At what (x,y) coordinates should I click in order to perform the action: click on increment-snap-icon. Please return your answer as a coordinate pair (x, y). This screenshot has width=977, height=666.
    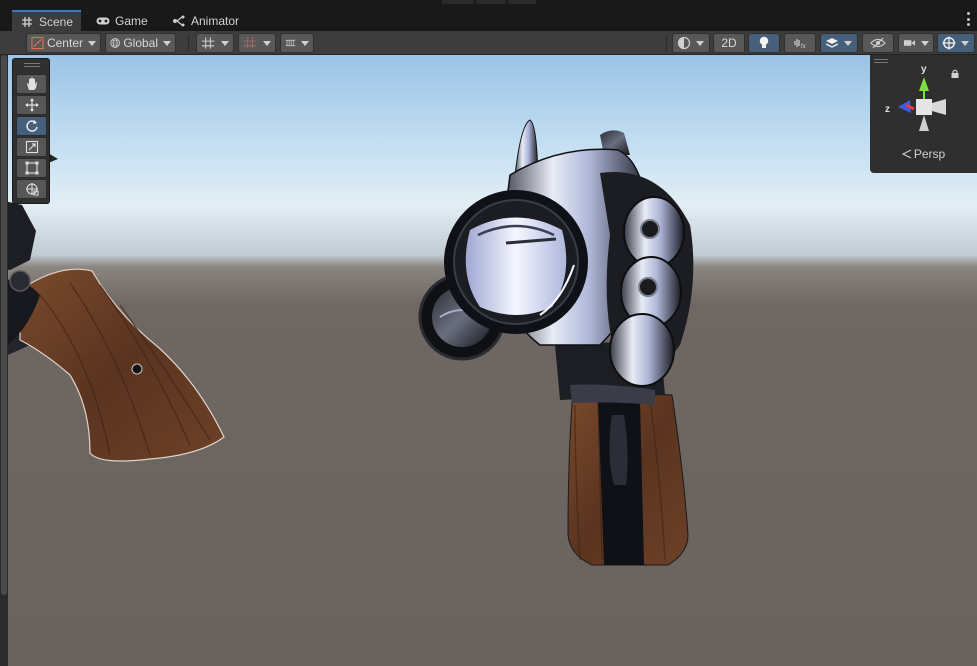
    Looking at the image, I should click on (250, 43).